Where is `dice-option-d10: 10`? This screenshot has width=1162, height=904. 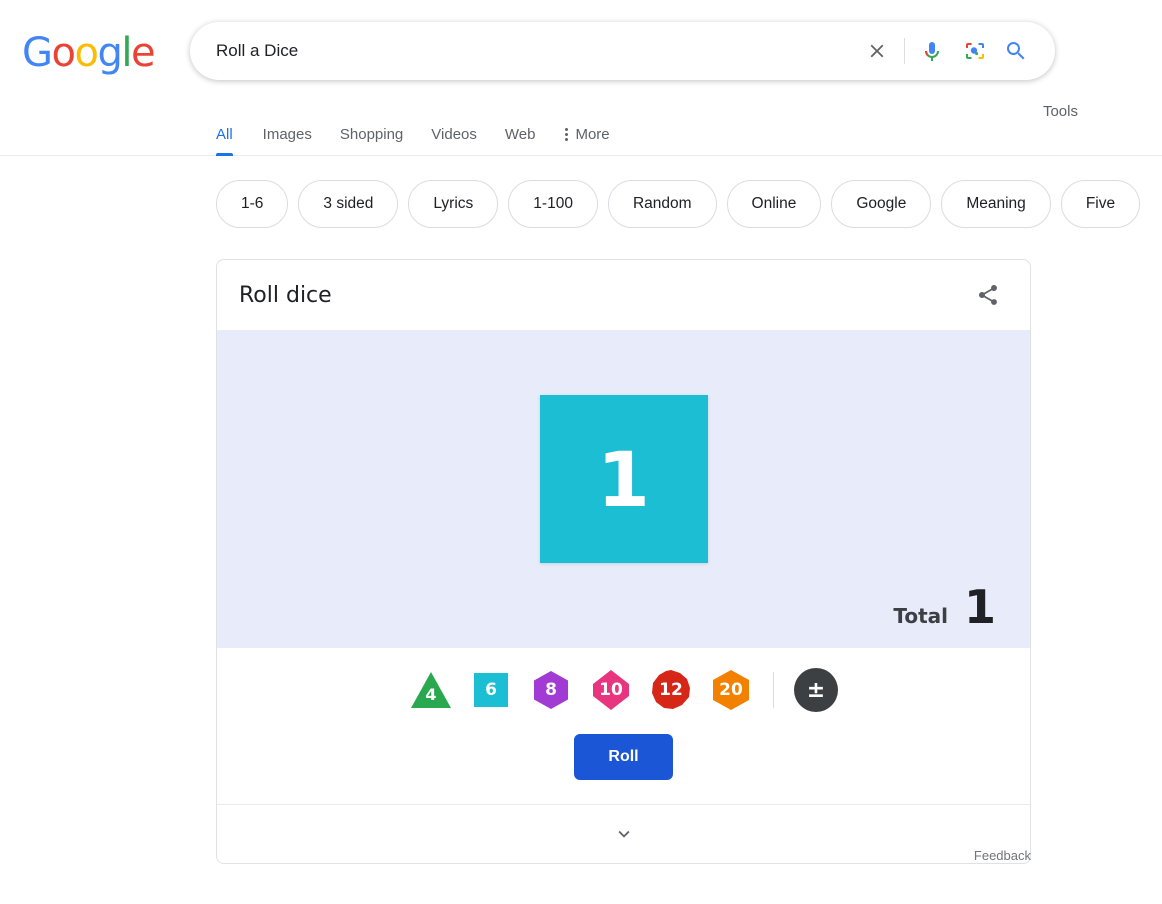 dice-option-d10: 10 is located at coordinates (611, 690).